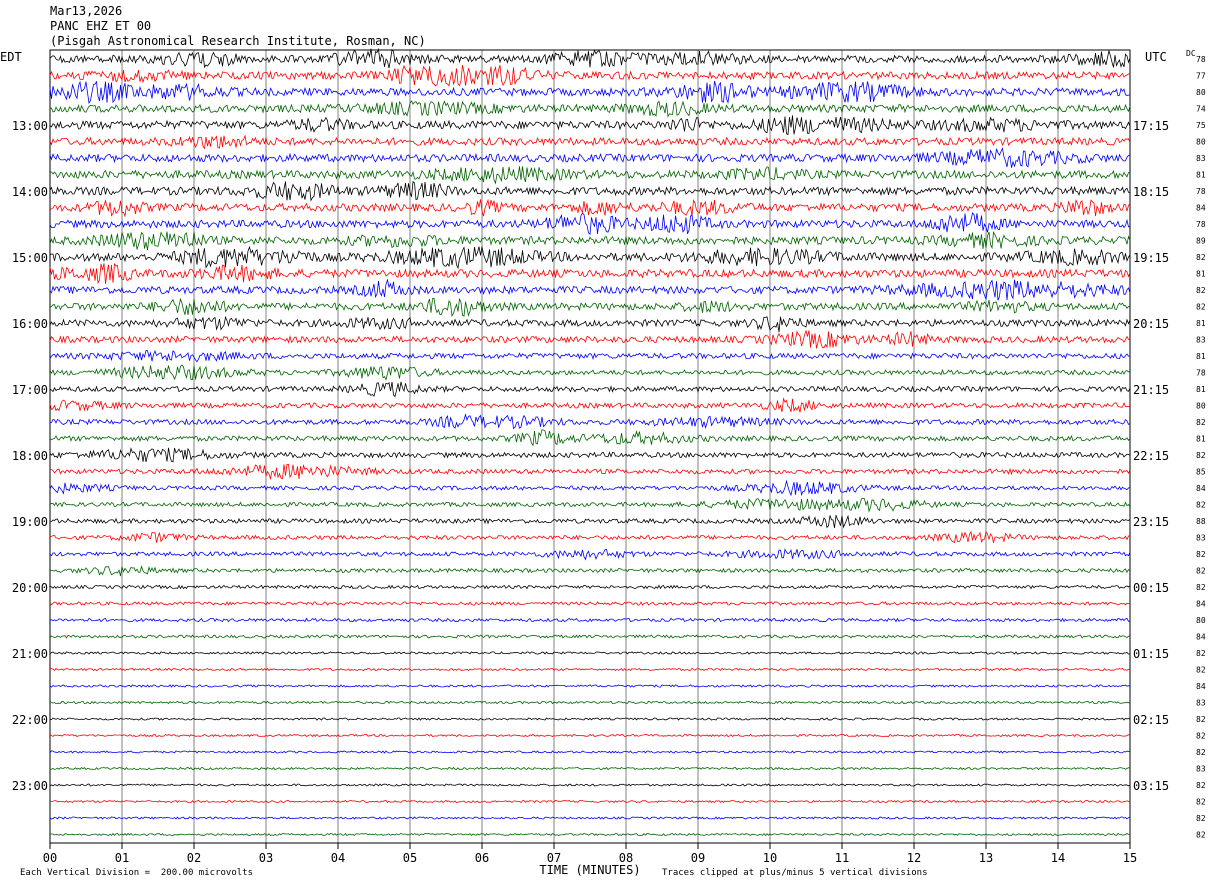  I want to click on x-tick-label: 11, so click(842, 858).